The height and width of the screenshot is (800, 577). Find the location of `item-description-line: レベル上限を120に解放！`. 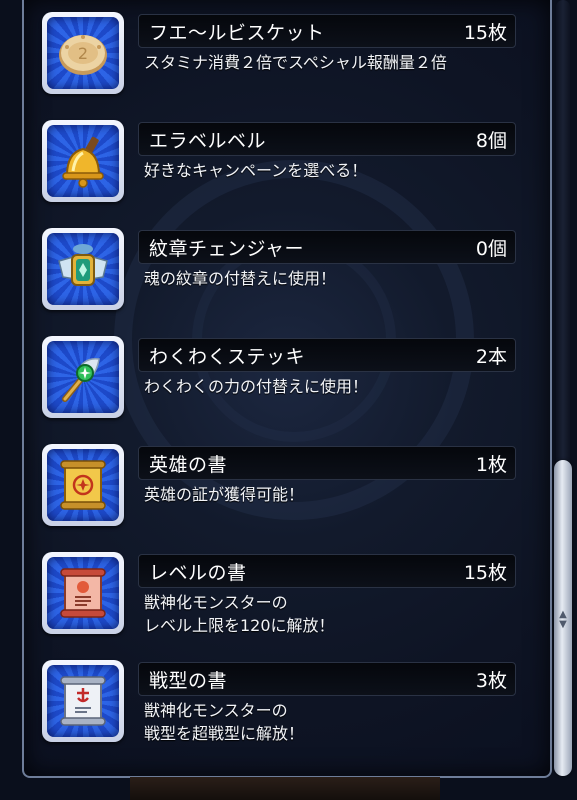

item-description-line: レベル上限を120に解放！ is located at coordinates (239, 625).